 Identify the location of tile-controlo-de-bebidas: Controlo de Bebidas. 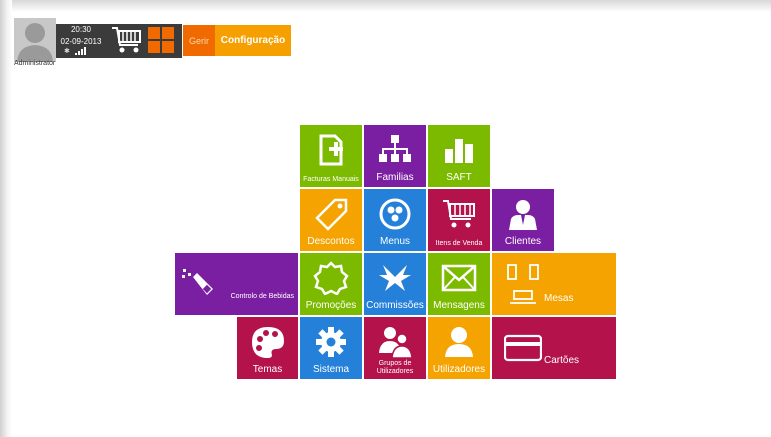
(236, 284).